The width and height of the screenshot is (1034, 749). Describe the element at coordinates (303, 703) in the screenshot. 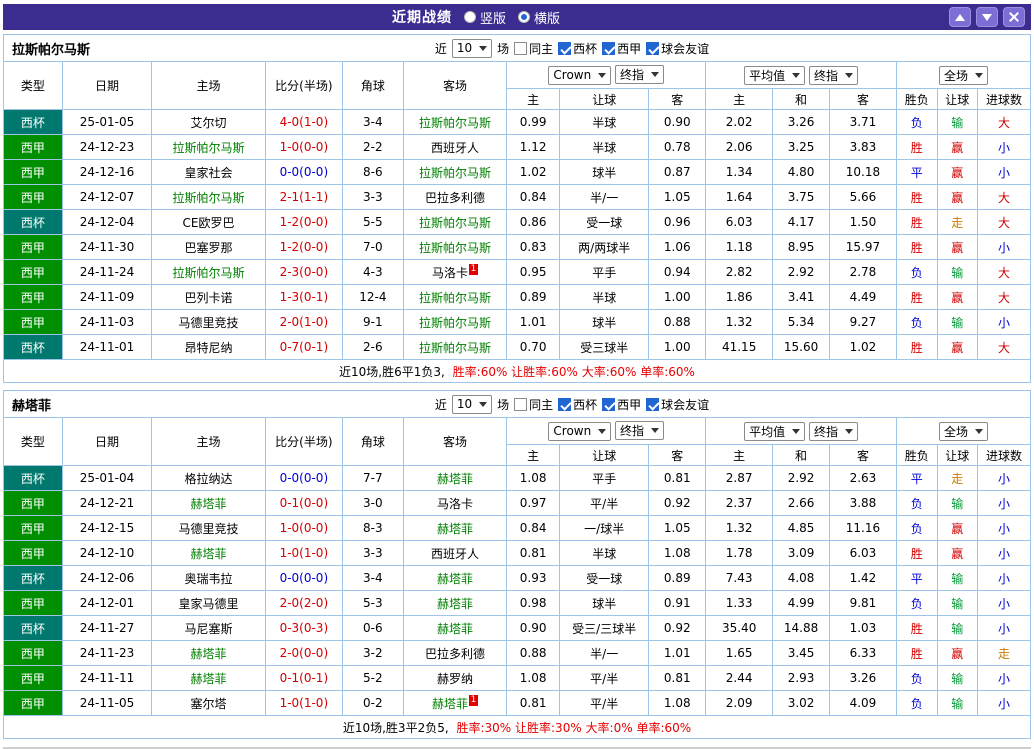

I see `cell-score: 1-0(1-0)` at that location.